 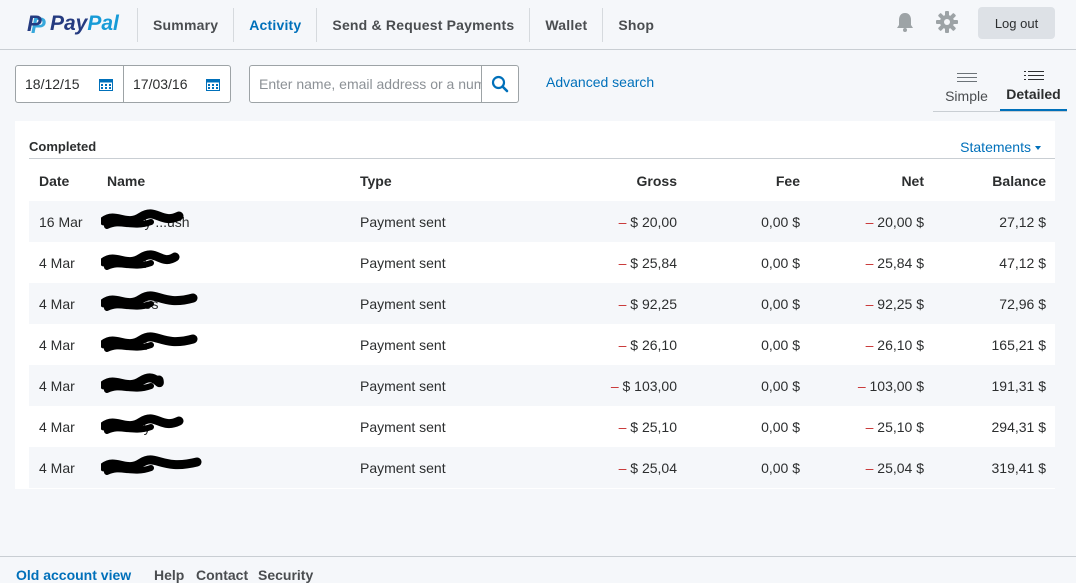 What do you see at coordinates (599, 385) in the screenshot?
I see `row-gross: – $ 103,00` at bounding box center [599, 385].